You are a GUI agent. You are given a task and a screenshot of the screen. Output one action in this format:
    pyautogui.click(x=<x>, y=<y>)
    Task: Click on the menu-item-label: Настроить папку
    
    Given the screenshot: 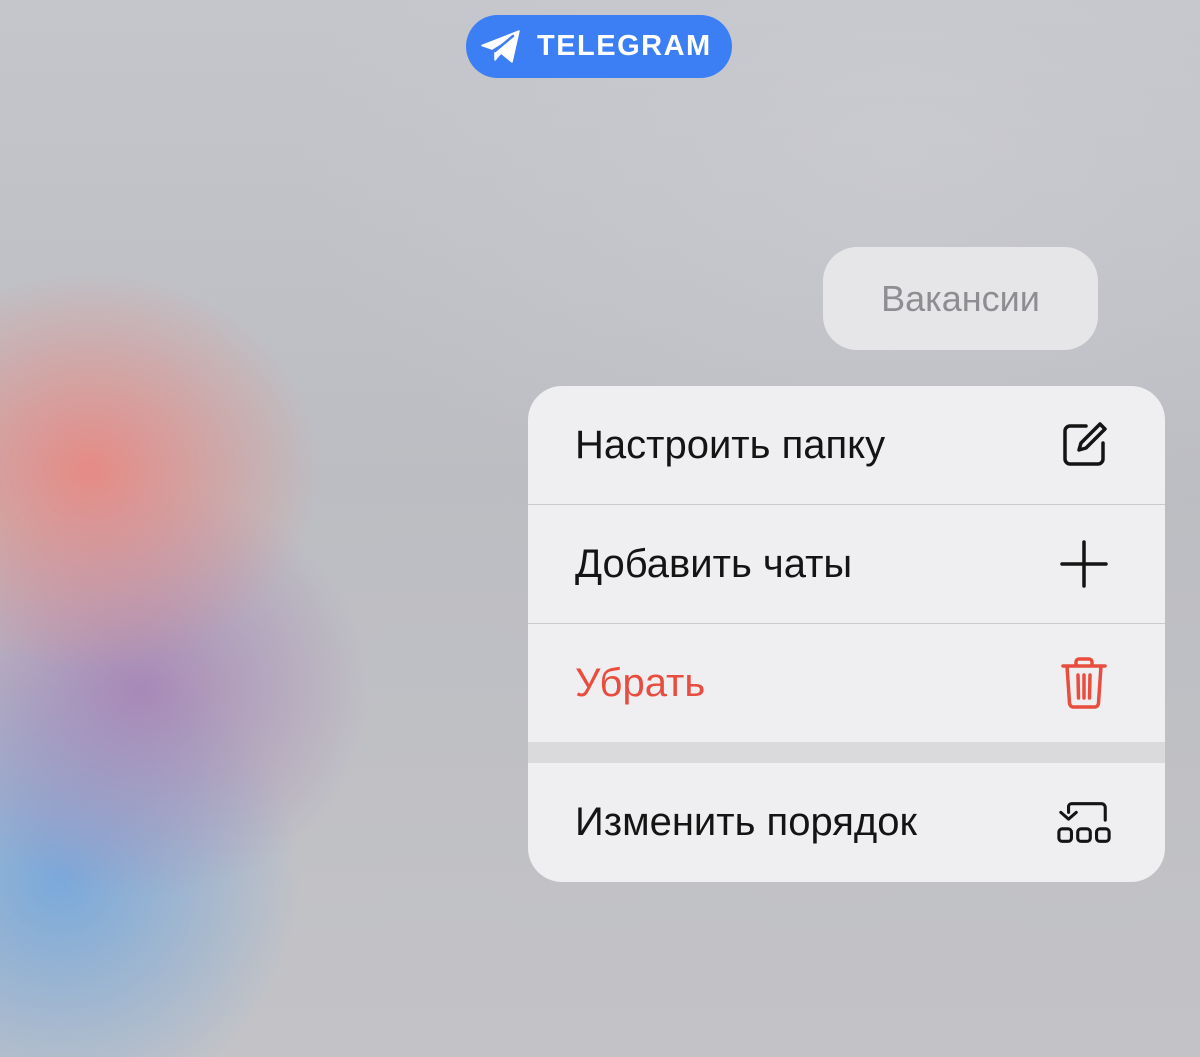 What is the action you would take?
    pyautogui.click(x=730, y=444)
    